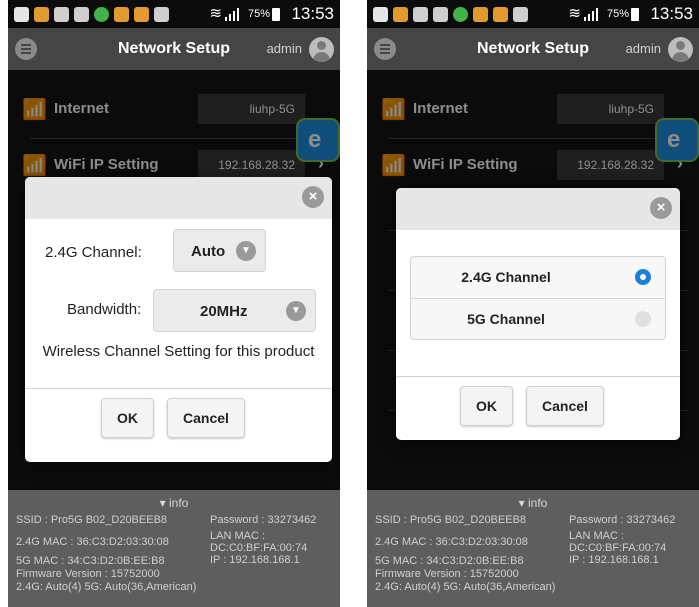  I want to click on band-option-24g: 2.4G Channel, so click(538, 278).